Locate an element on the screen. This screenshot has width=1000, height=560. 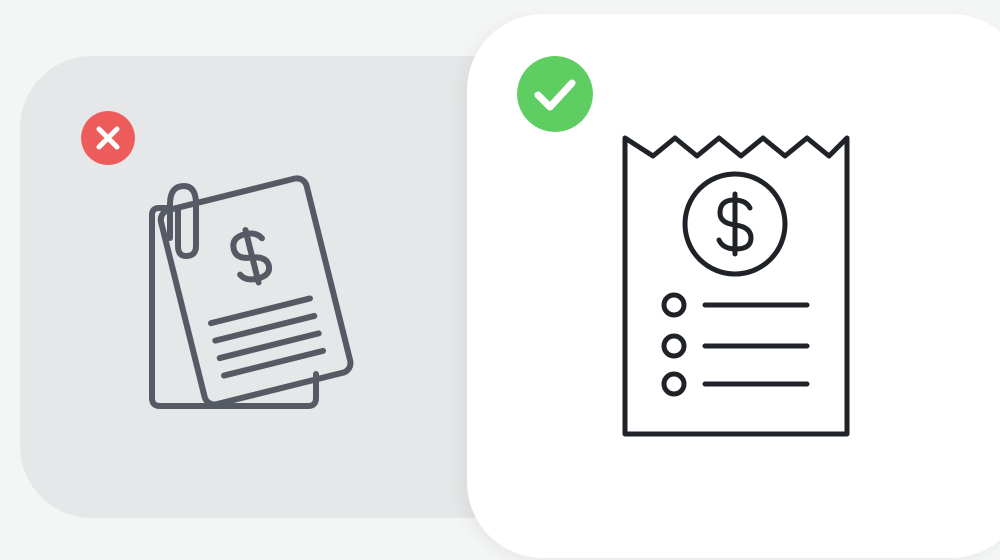
clipped-invoice-documents-icon is located at coordinates (251, 292).